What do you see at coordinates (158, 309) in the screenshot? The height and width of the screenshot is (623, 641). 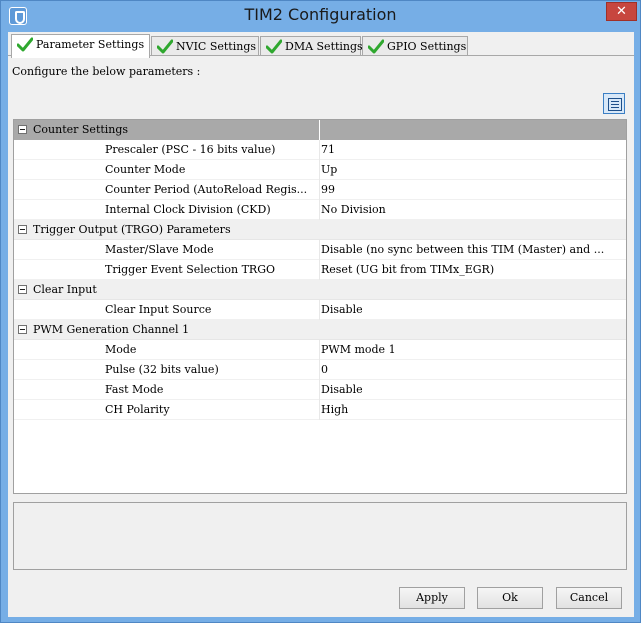 I see `property-label: Clear Input Source` at bounding box center [158, 309].